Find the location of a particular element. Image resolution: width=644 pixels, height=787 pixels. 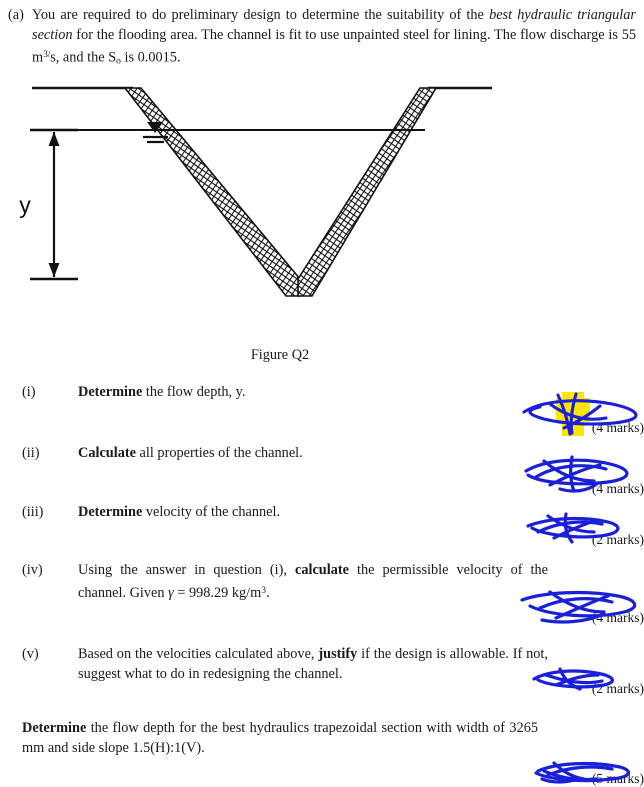

final-bold-lead: Determine is located at coordinates (54, 728).